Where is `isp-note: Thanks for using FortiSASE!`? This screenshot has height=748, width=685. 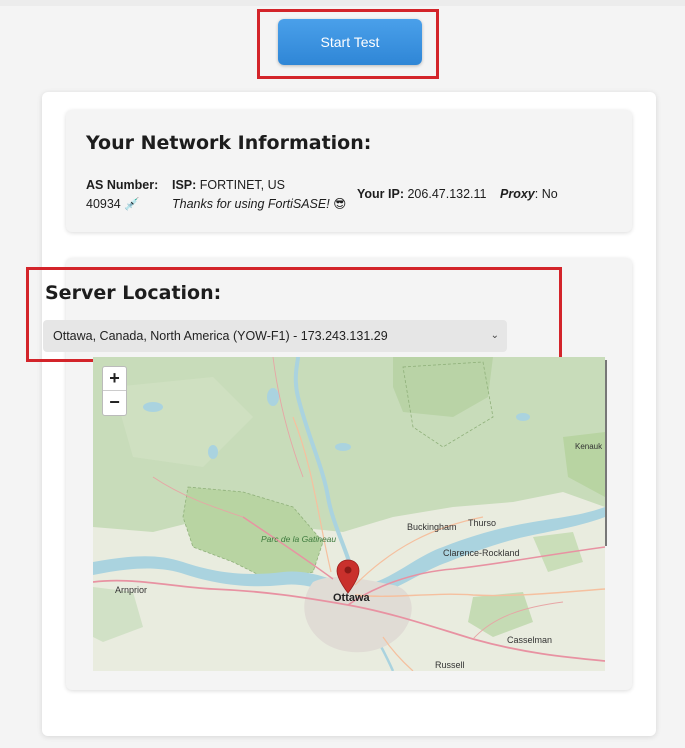 isp-note: Thanks for using FortiSASE! is located at coordinates (251, 204).